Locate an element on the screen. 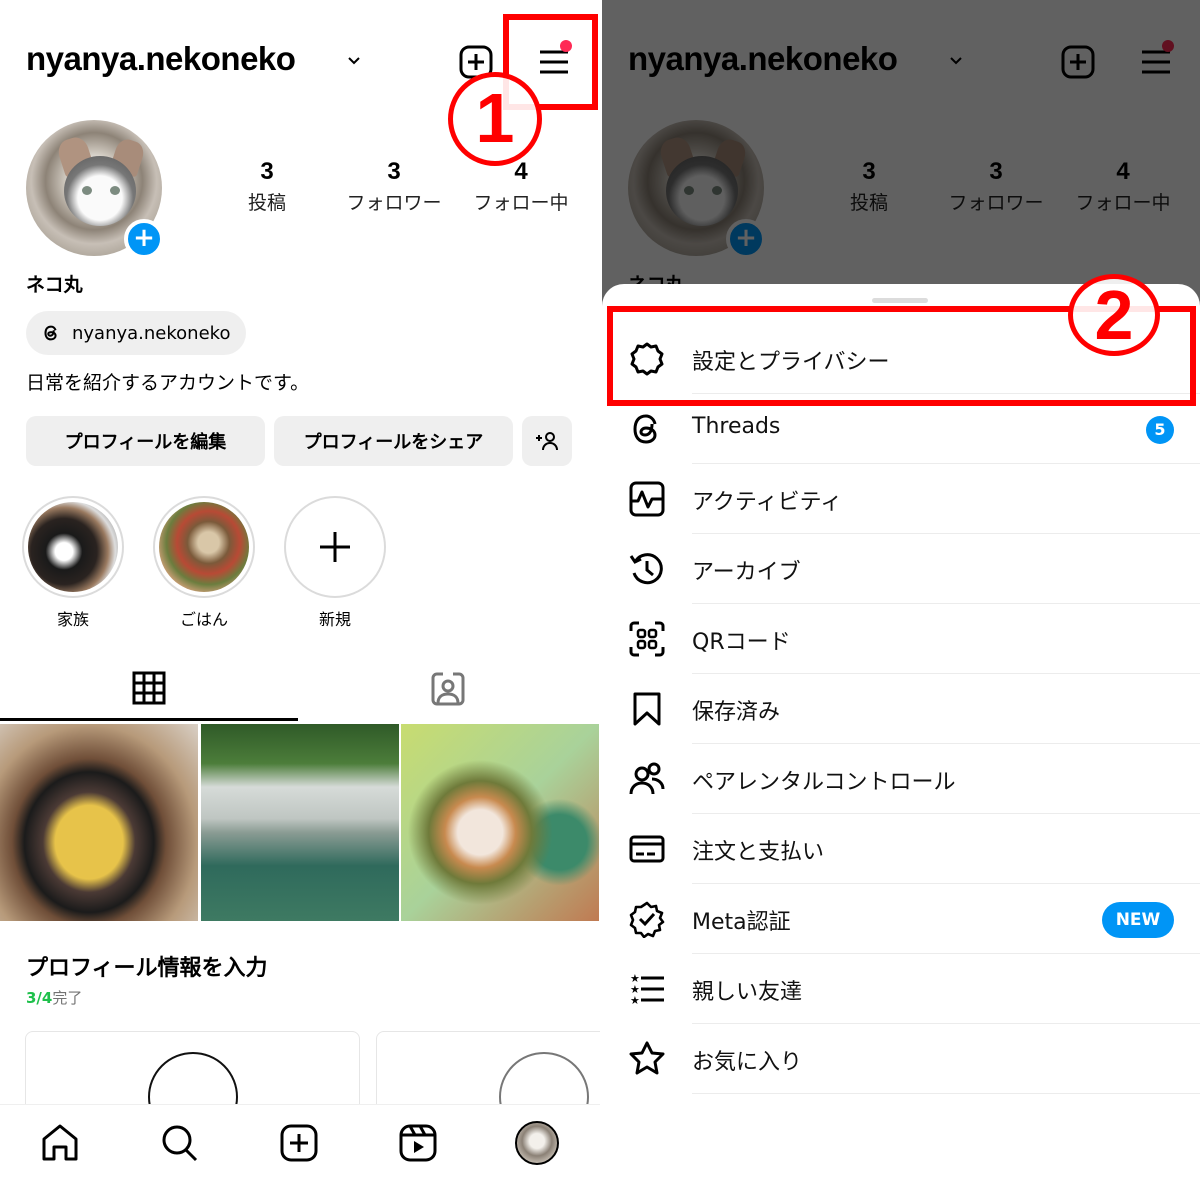  threads-link-chip: nyanya.nekoneko is located at coordinates (136, 333).